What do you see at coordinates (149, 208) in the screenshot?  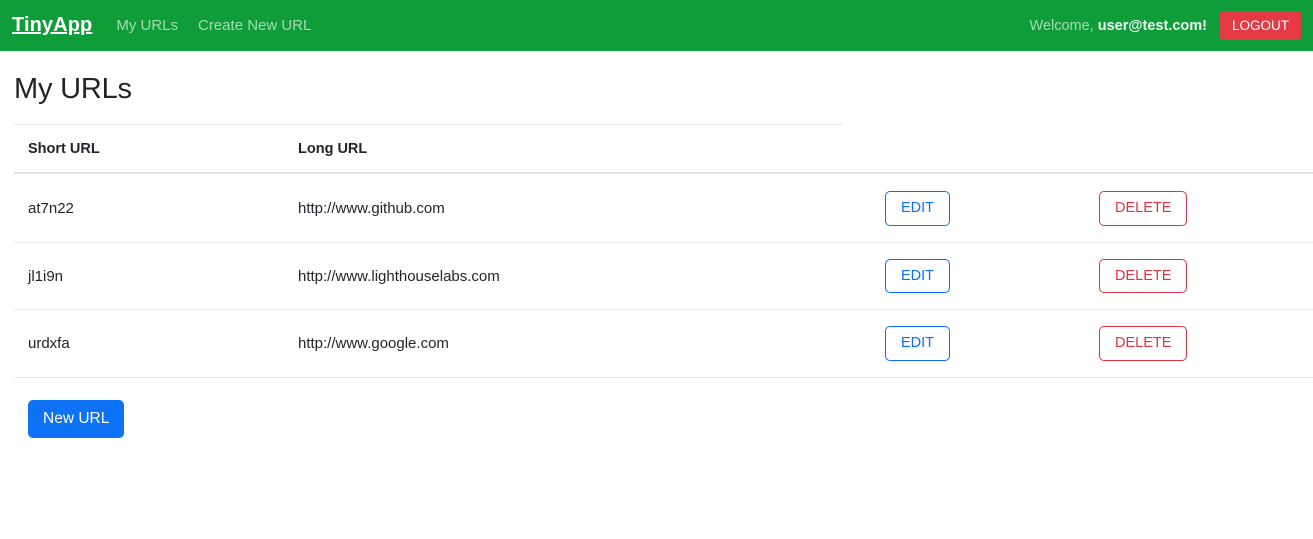 I see `cell-short-url: at7n22` at bounding box center [149, 208].